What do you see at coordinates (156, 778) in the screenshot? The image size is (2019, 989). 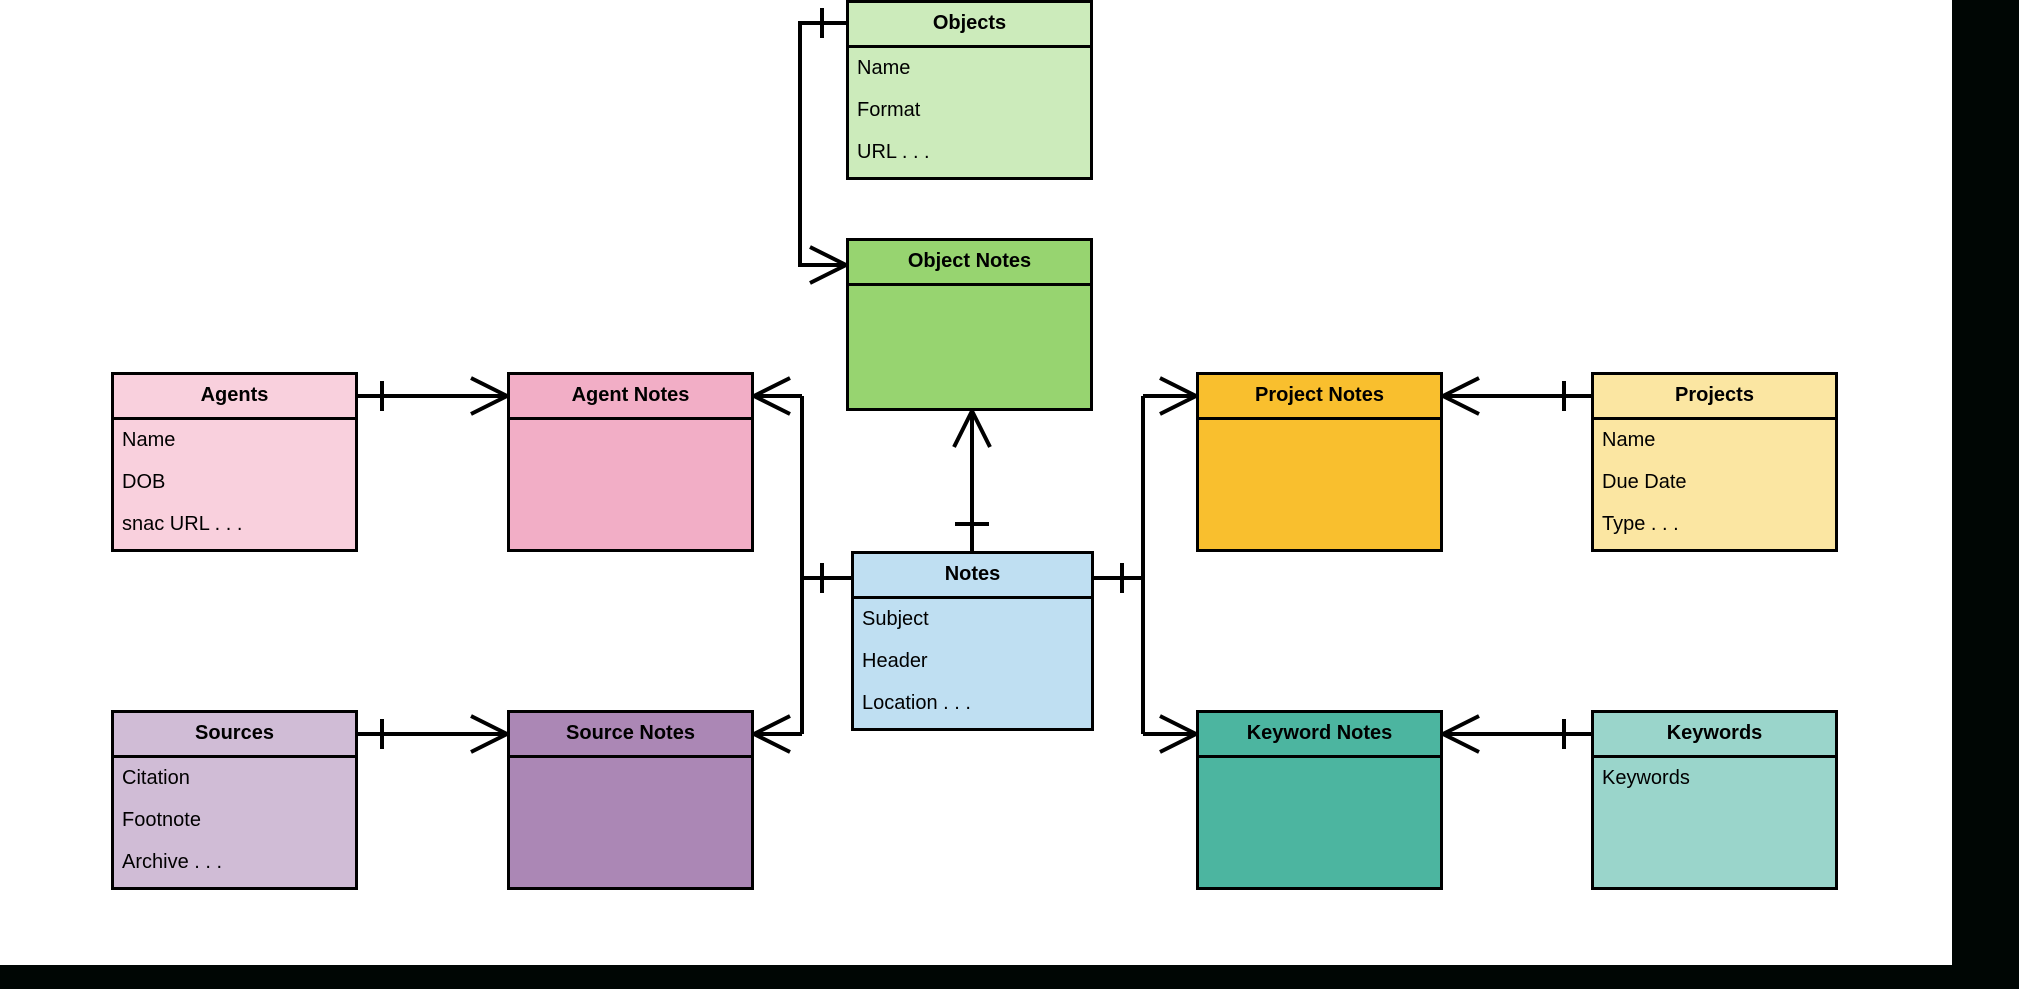 I see `attribute: Citation` at bounding box center [156, 778].